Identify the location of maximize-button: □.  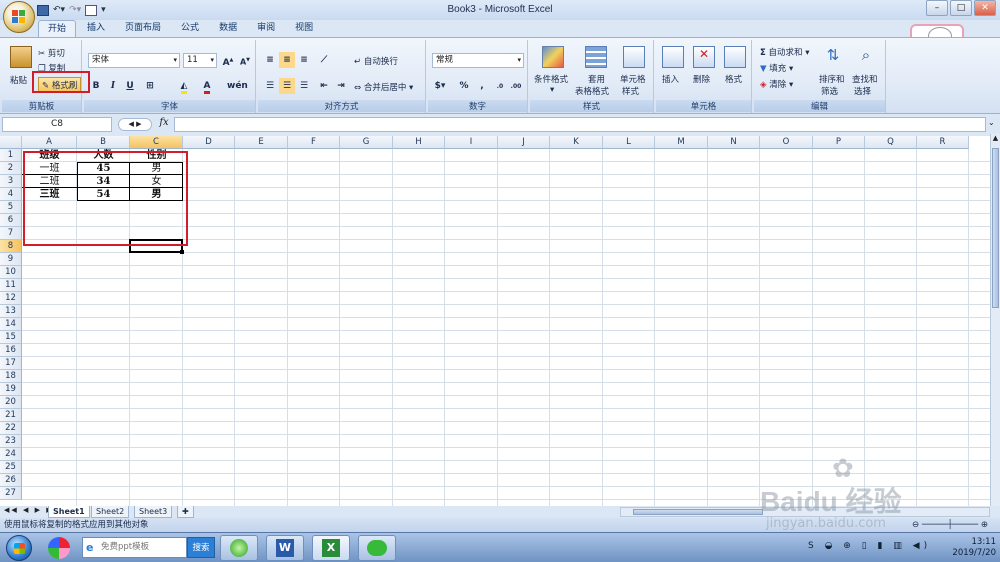
(961, 8).